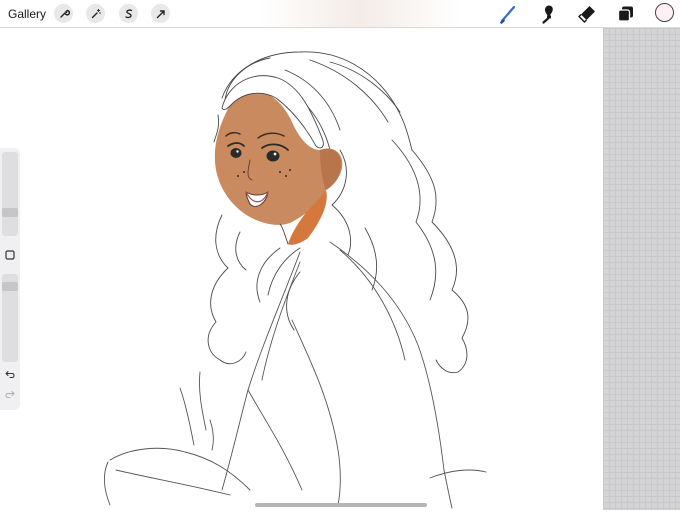  What do you see at coordinates (548, 14) in the screenshot?
I see `smudge-icon` at bounding box center [548, 14].